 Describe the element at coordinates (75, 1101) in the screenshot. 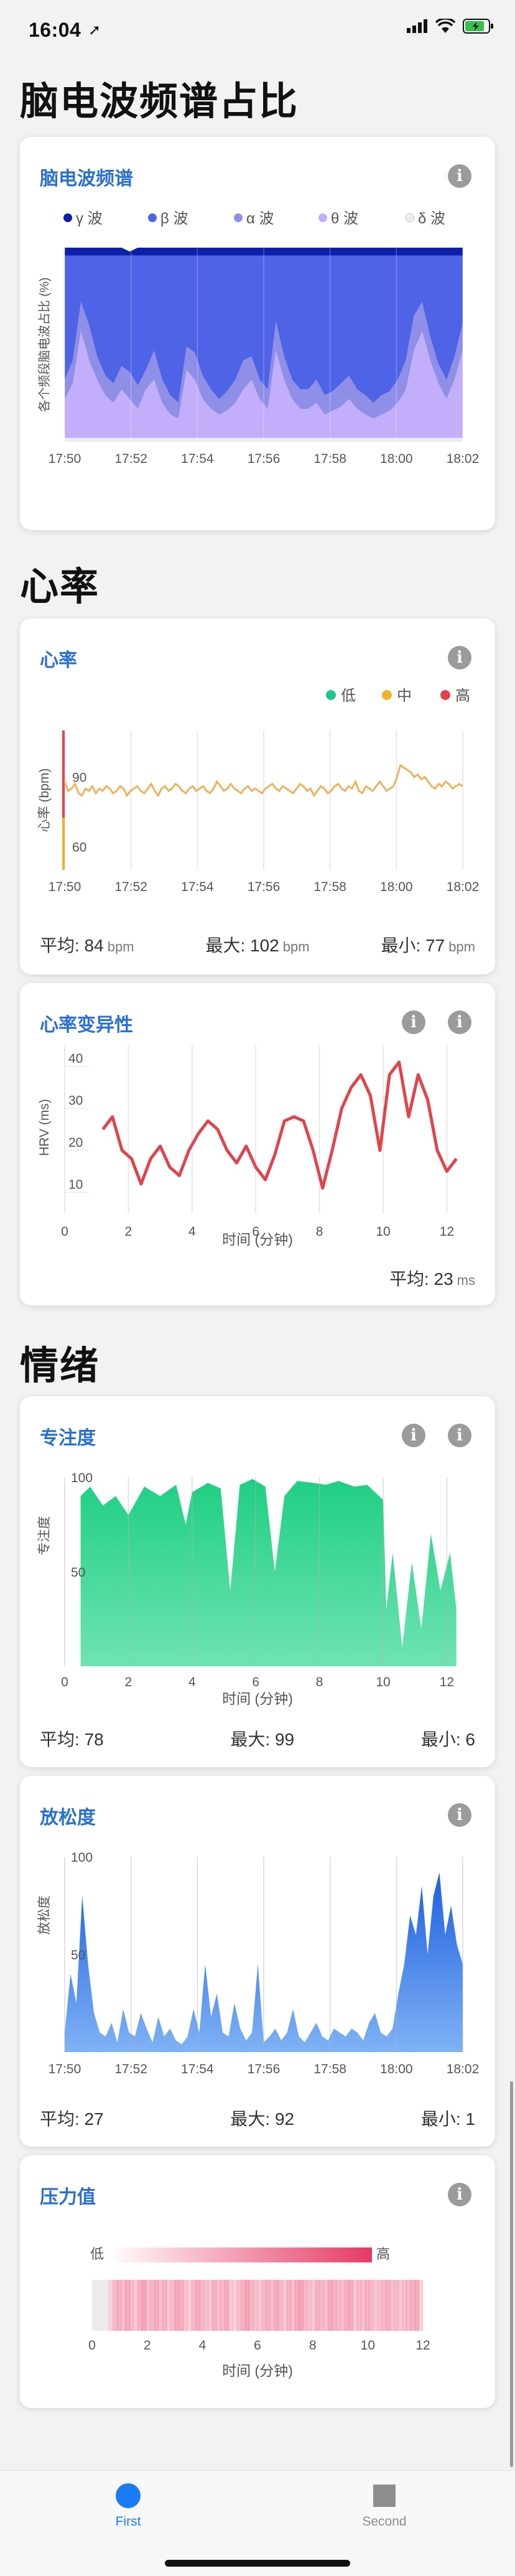

I see `y-tick-label: 30` at that location.